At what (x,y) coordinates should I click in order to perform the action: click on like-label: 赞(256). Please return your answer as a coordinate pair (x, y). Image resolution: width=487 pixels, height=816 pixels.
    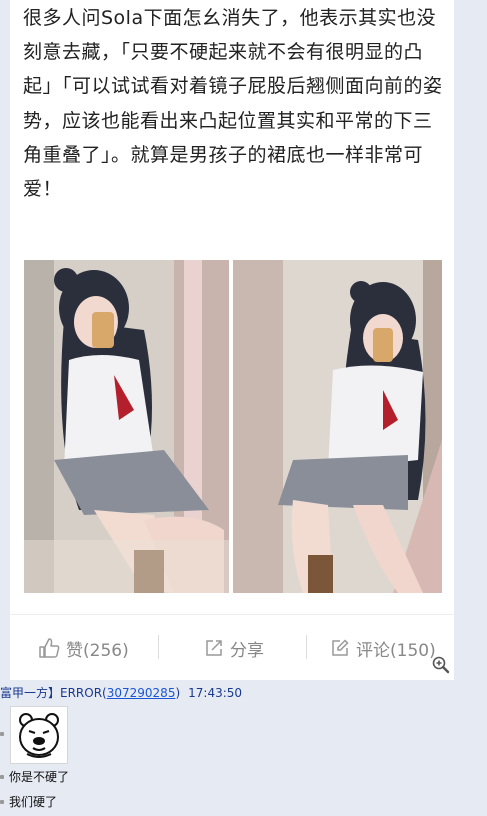
    Looking at the image, I should click on (97, 650).